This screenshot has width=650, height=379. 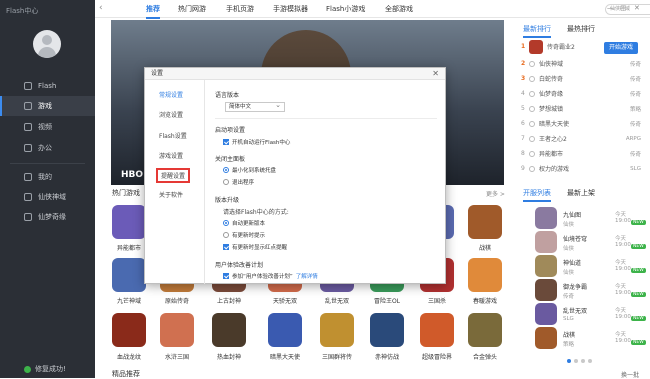 I want to click on server-item: 神仙道 仙侠 今天 19:00 NEW, so click(x=584, y=267).